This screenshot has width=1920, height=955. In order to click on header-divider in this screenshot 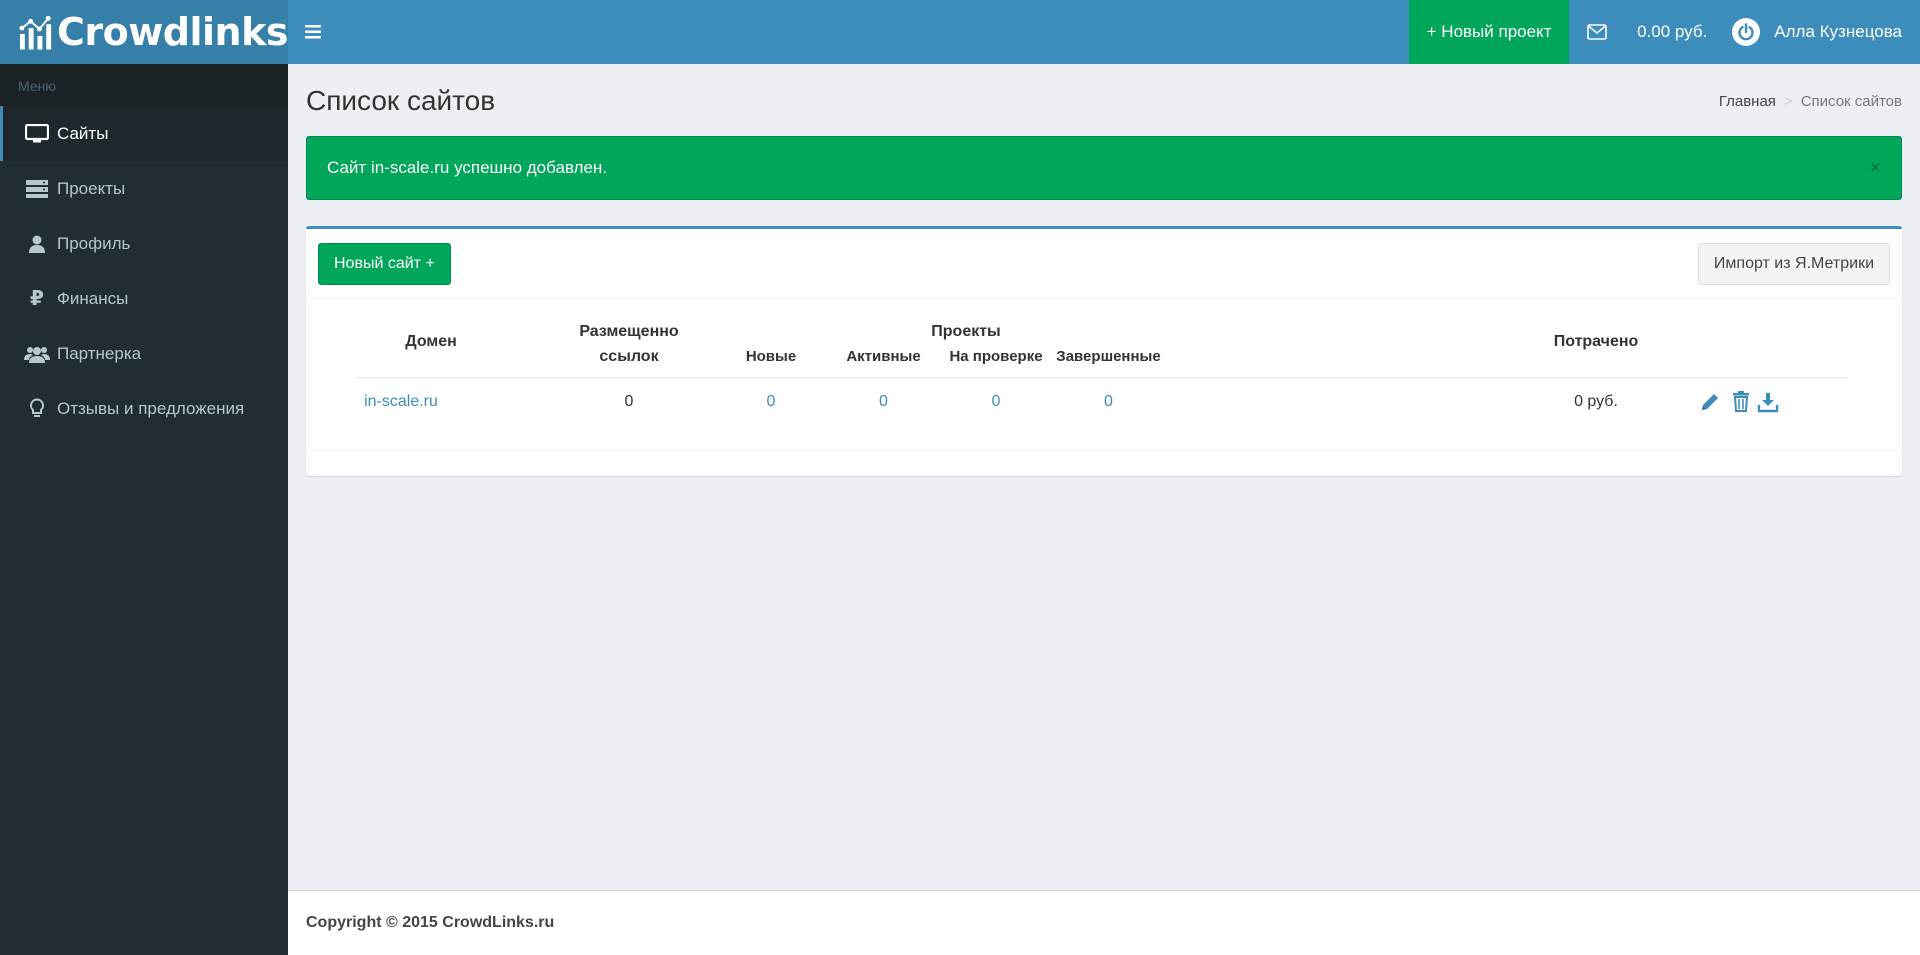, I will do `click(1102, 378)`.